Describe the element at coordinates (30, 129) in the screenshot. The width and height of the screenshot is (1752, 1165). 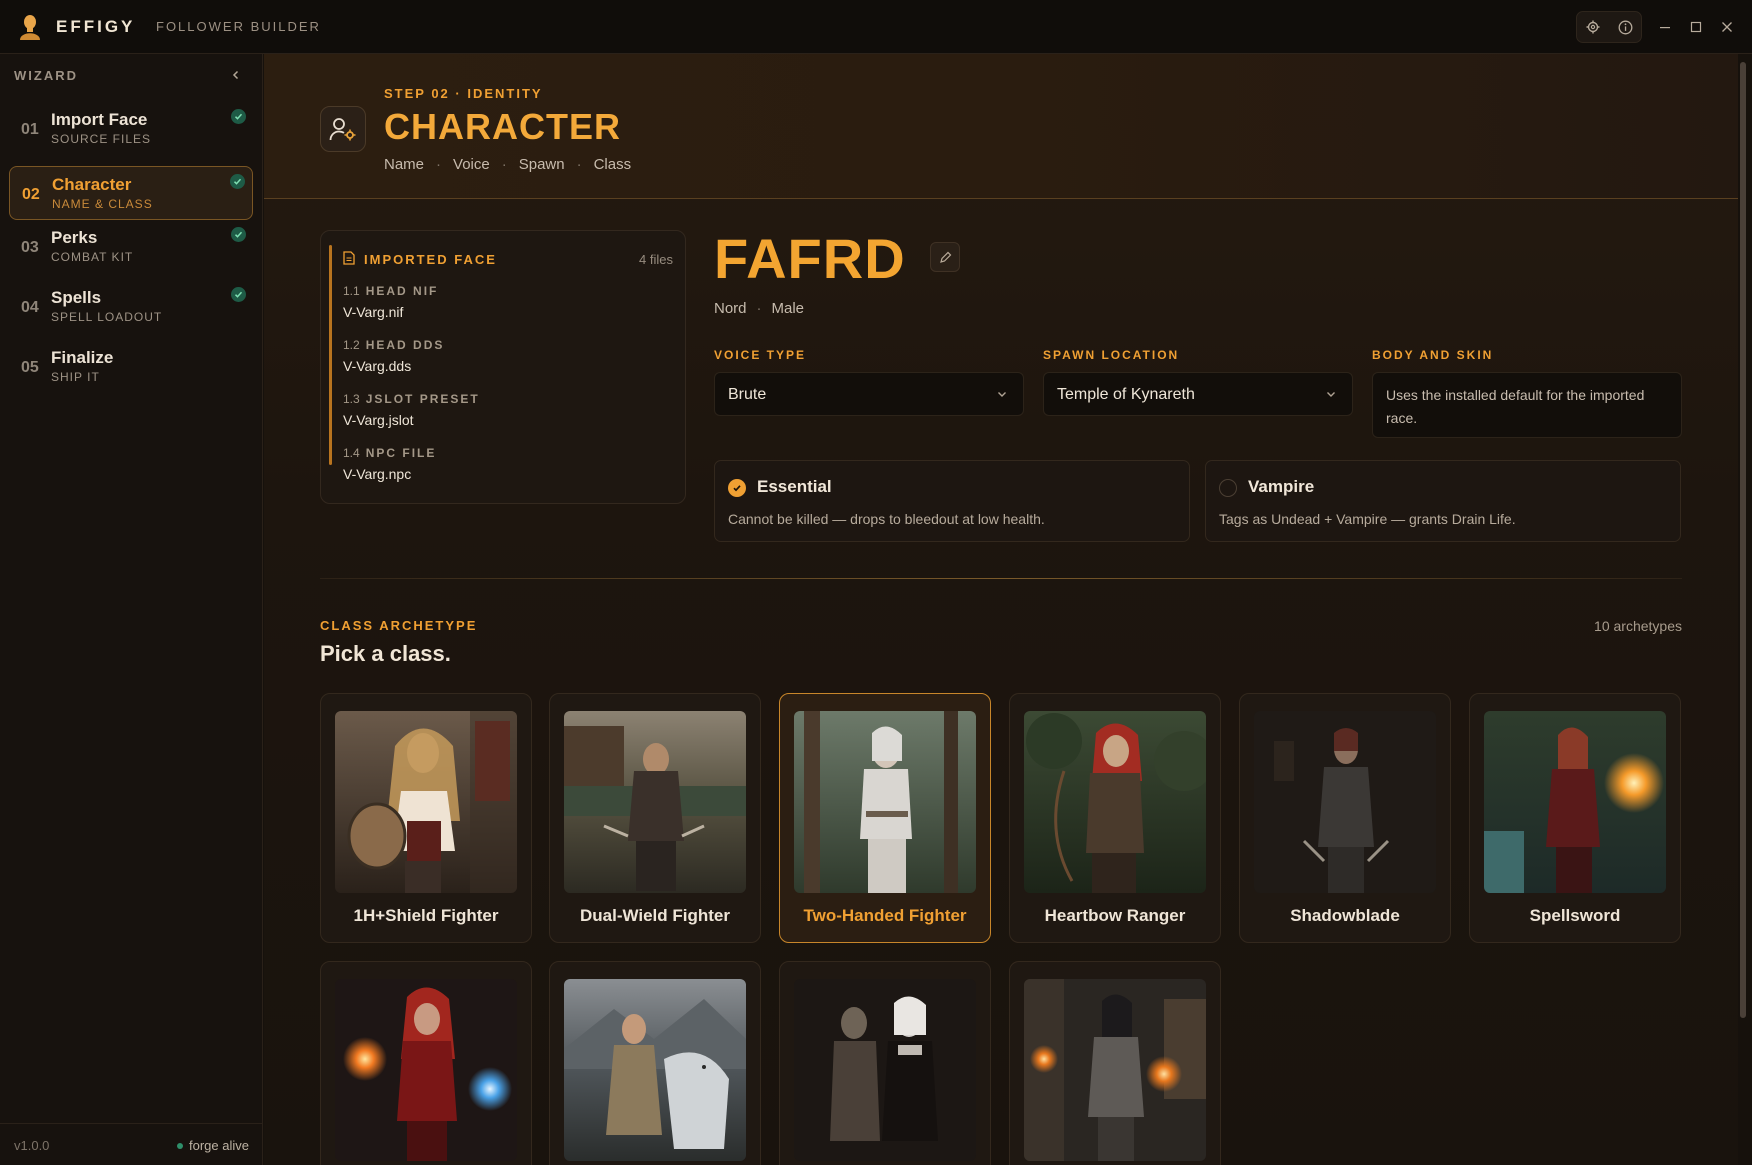
I see `step-number: 01` at that location.